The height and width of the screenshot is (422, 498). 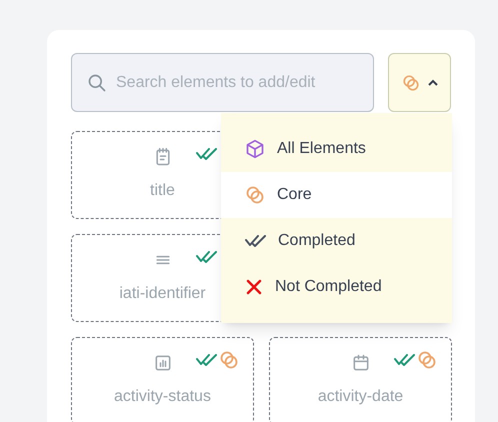 What do you see at coordinates (255, 149) in the screenshot?
I see `cube-icon` at bounding box center [255, 149].